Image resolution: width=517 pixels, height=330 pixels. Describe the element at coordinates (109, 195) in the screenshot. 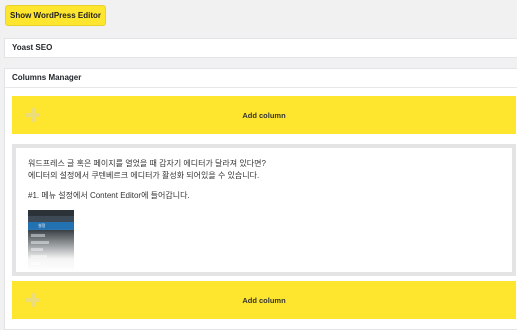

I see `content-text-line-3: #1. 메뉴 설정에서 Content Editor에 들어갑니다.` at that location.